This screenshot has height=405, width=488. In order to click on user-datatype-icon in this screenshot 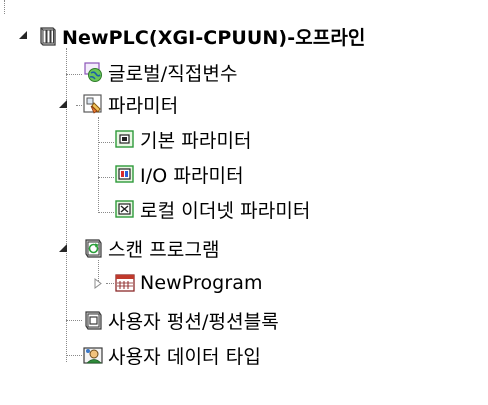, I will do `click(93, 355)`.